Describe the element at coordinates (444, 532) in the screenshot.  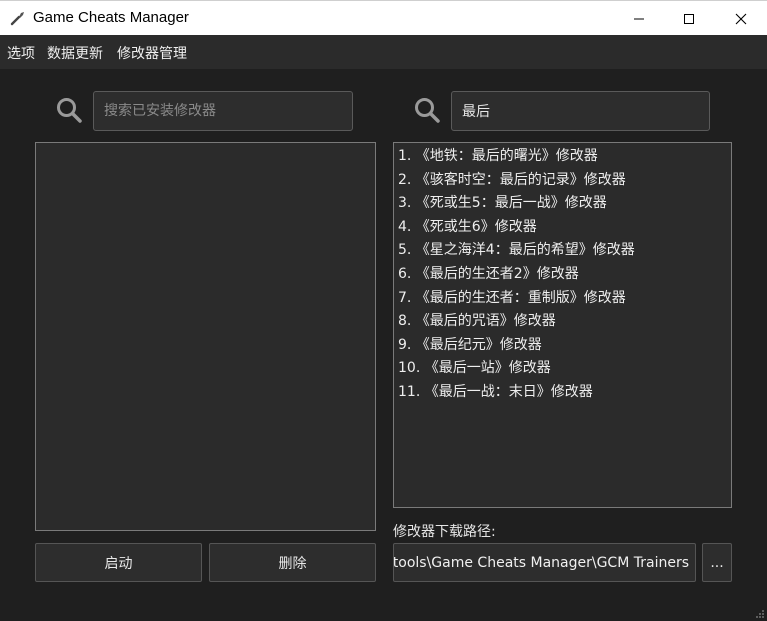
I see `download-path-label: 修改器下载路径:` at that location.